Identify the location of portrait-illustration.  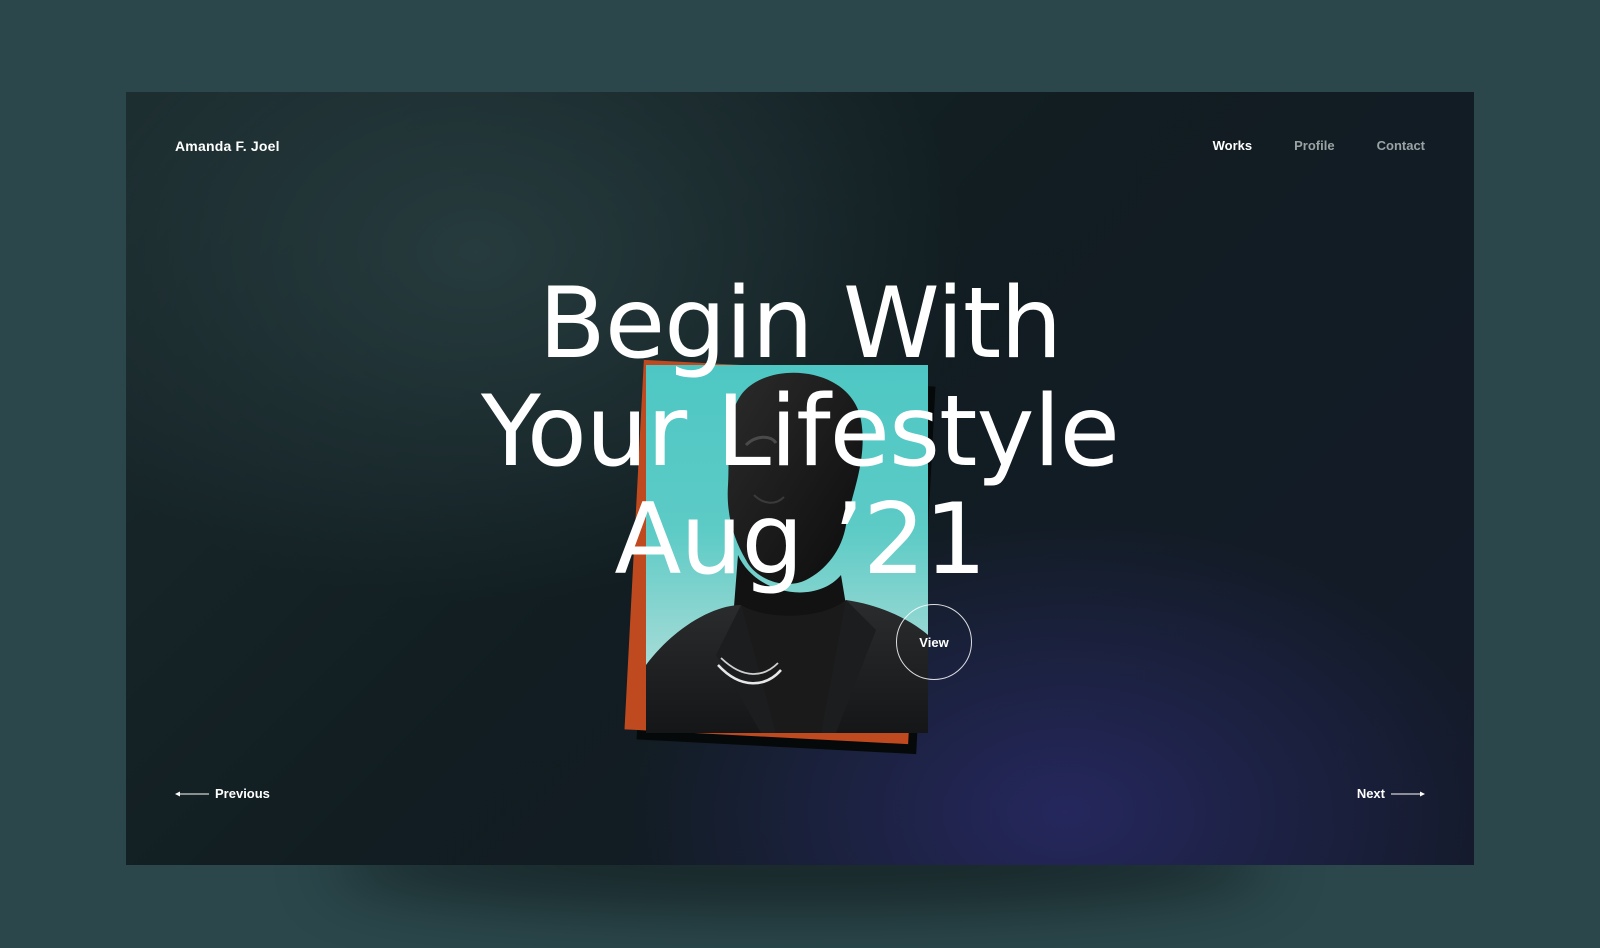
(787, 552).